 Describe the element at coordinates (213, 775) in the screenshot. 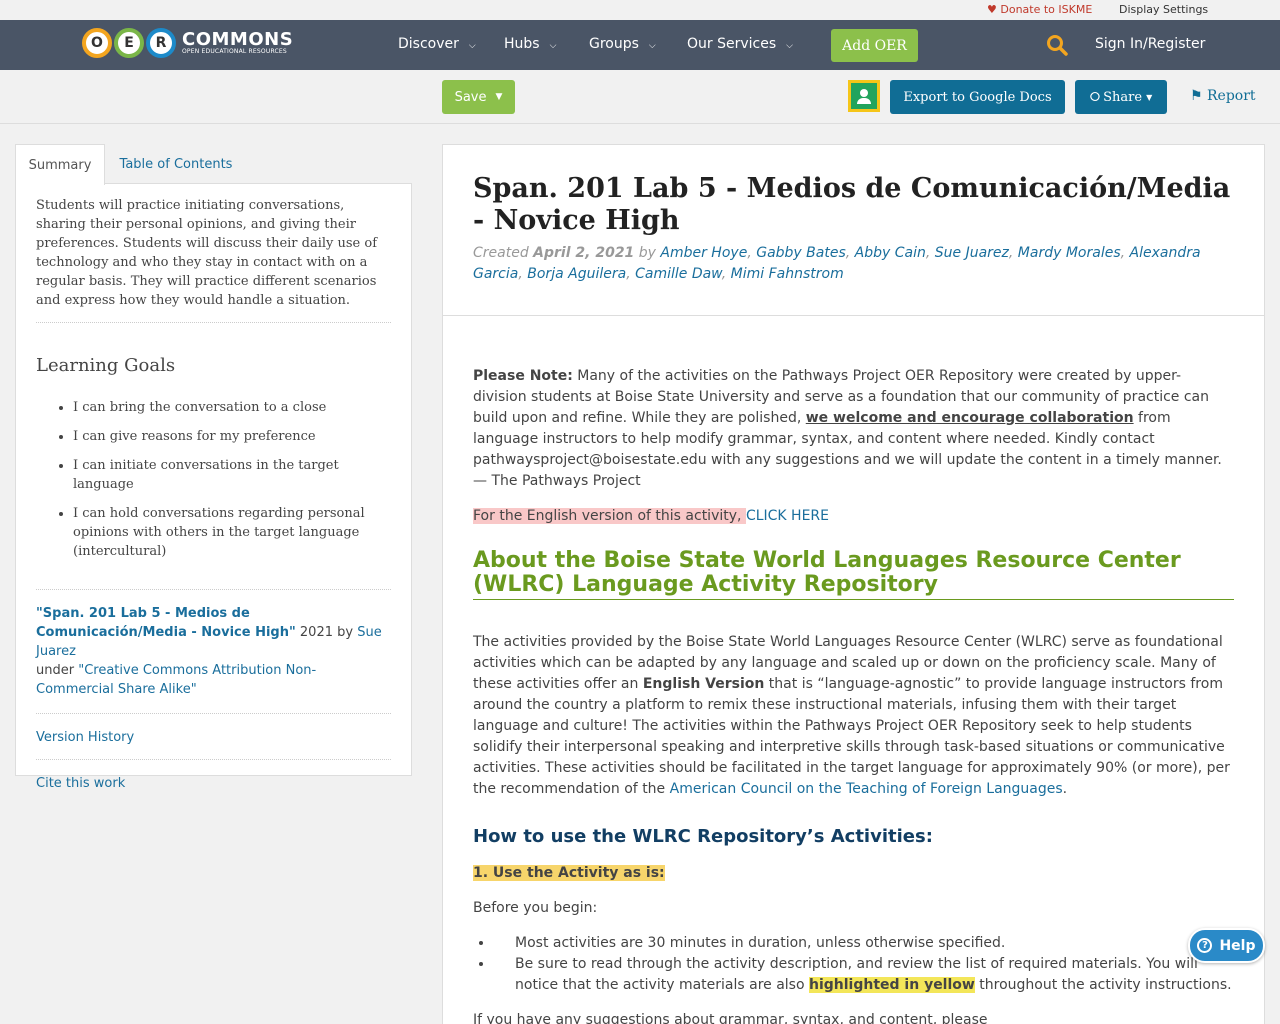

I see `cite-this-work-link: Cite this work` at that location.